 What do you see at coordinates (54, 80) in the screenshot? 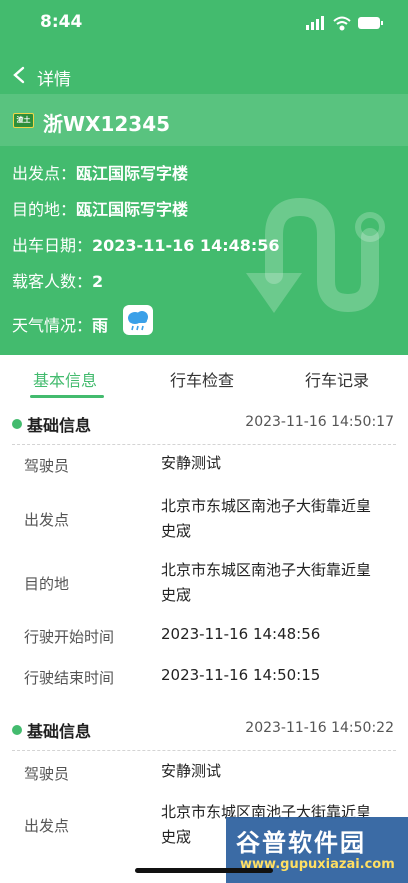
I see `page-title: 详情` at bounding box center [54, 80].